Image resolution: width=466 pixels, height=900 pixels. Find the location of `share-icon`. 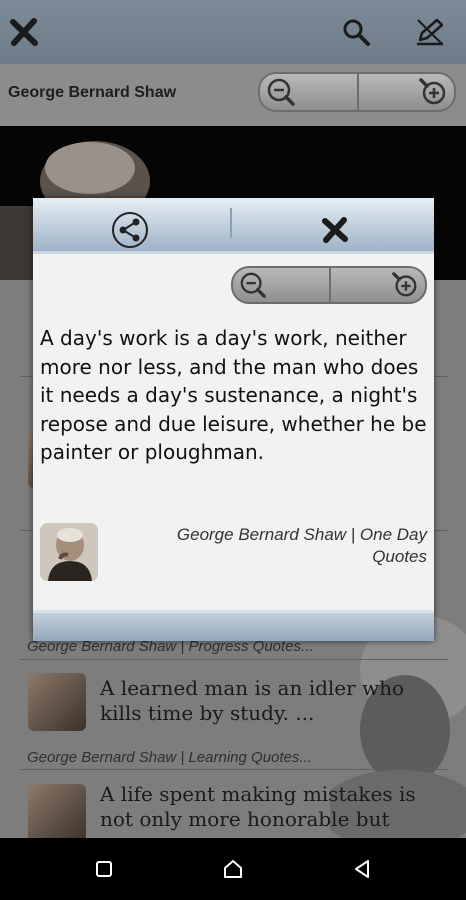

share-icon is located at coordinates (130, 230).